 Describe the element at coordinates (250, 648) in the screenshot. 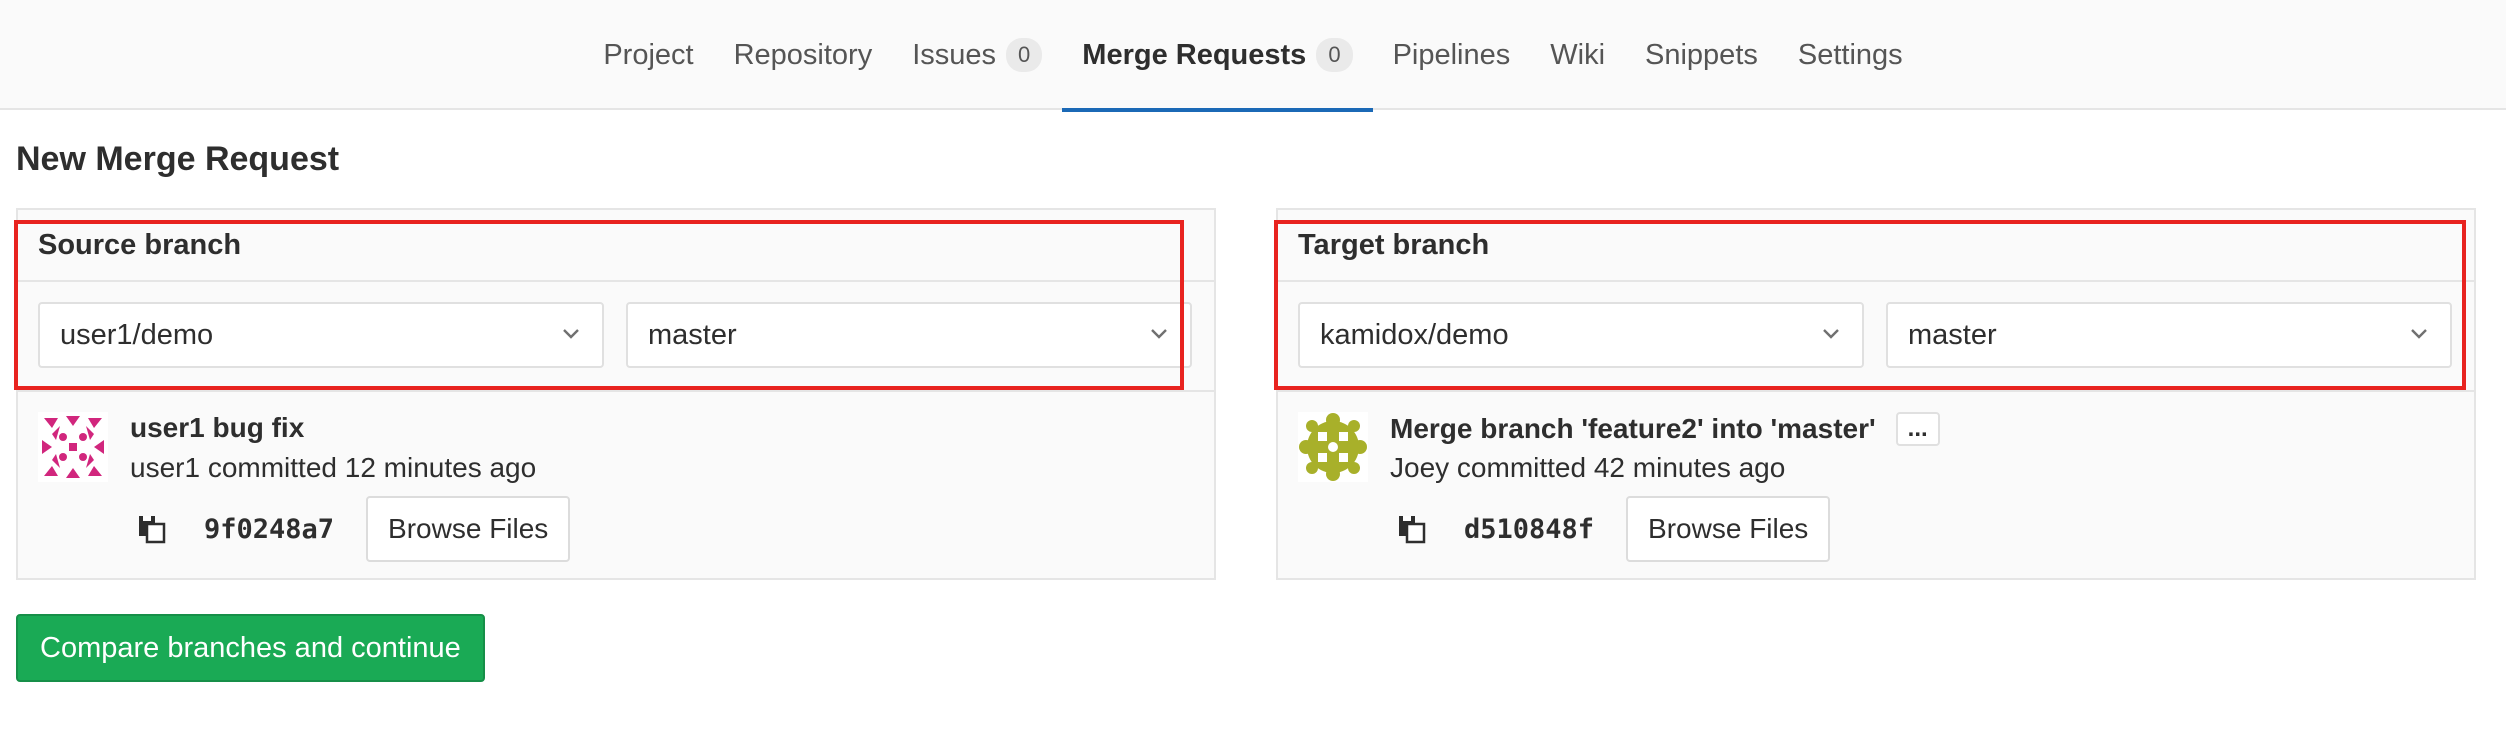

I see `compare-branches-button: Compare branches and continue` at that location.